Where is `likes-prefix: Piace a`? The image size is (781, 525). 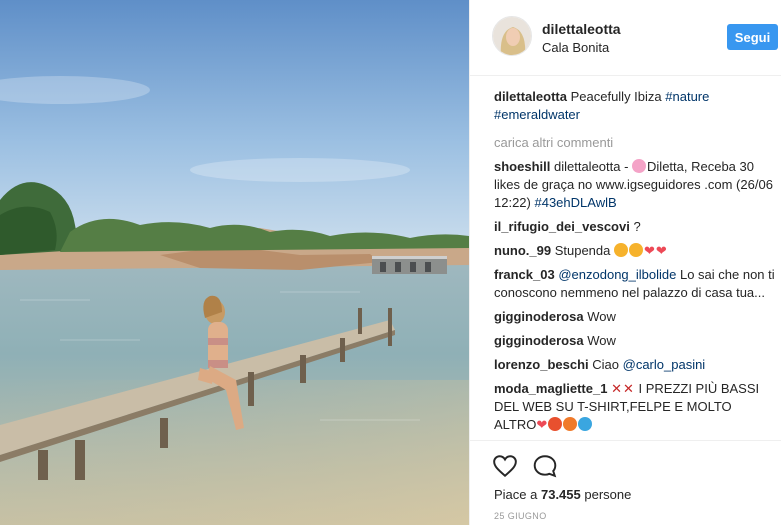 likes-prefix: Piace a is located at coordinates (517, 494).